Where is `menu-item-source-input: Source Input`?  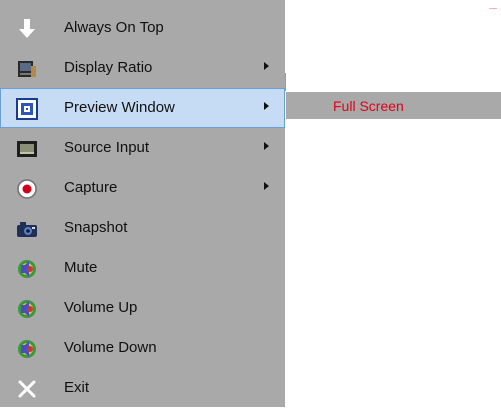 menu-item-source-input: Source Input is located at coordinates (142, 148).